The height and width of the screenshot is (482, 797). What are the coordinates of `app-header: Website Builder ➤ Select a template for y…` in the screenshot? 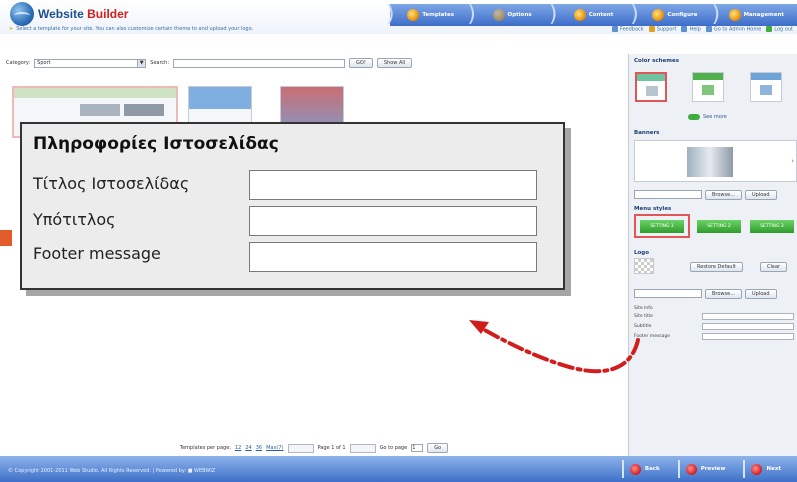 It's located at (398, 17).